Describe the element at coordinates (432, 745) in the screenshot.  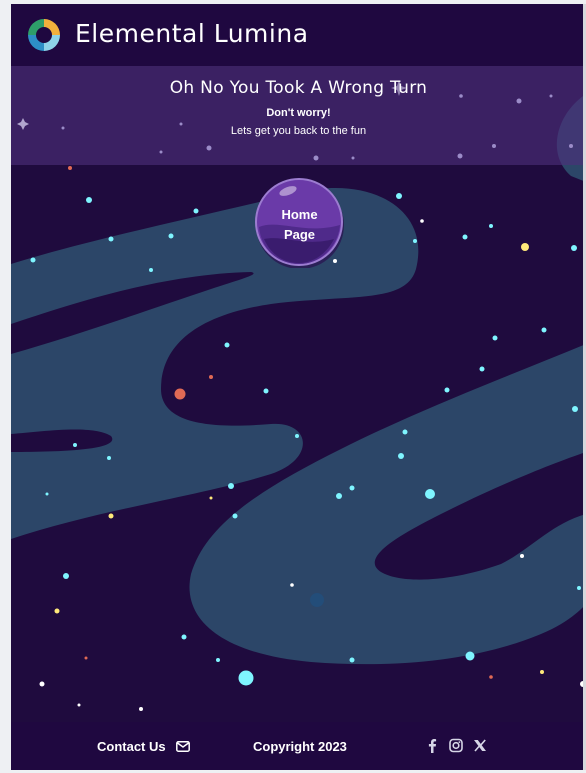
I see `facebook-icon` at that location.